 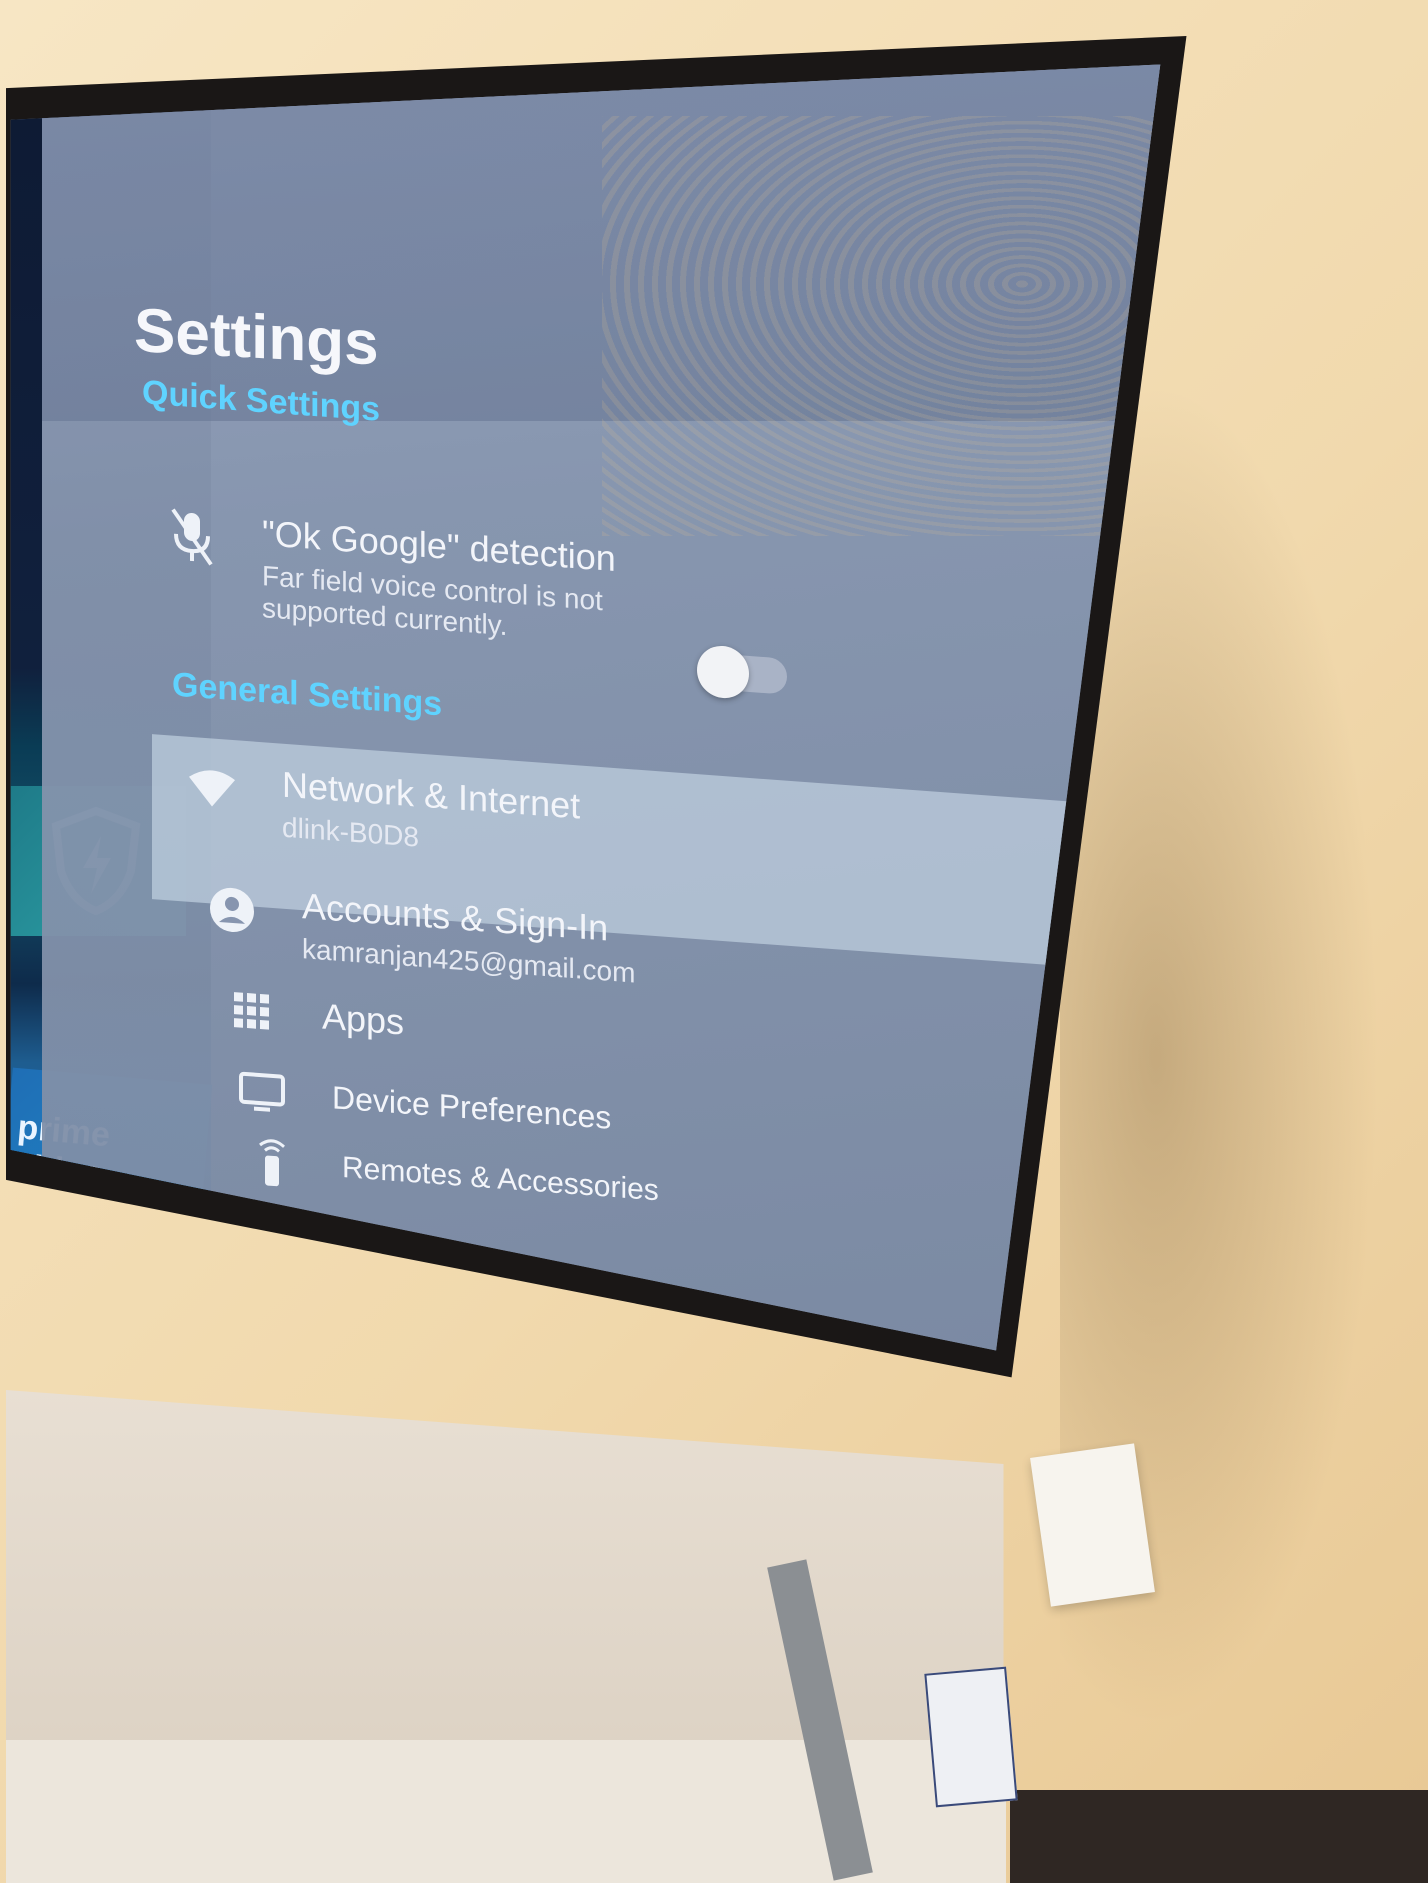 I want to click on device-preferences-title: Device Preferences, so click(x=472, y=1107).